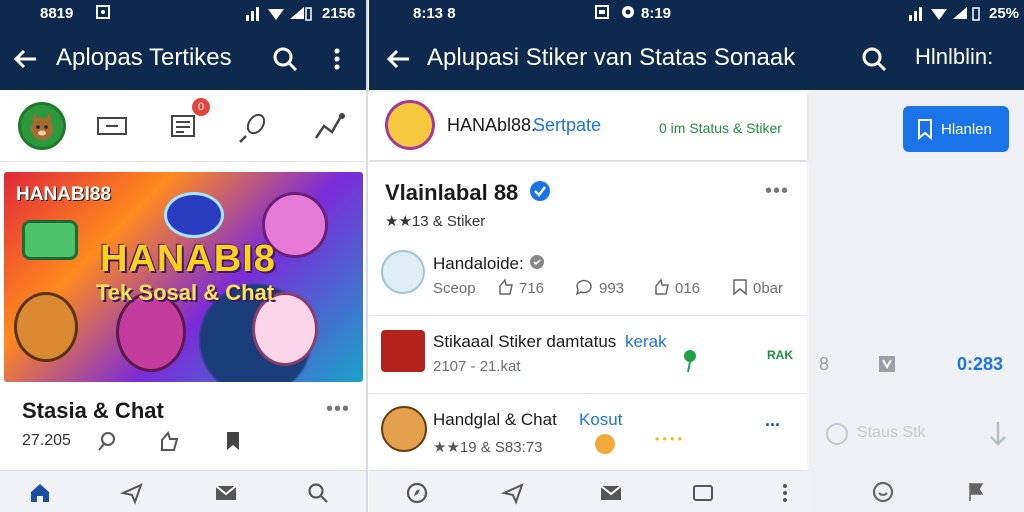 The height and width of the screenshot is (512, 1024). What do you see at coordinates (720, 128) in the screenshot?
I see `profile-tag: 0 im Status & Stiker` at bounding box center [720, 128].